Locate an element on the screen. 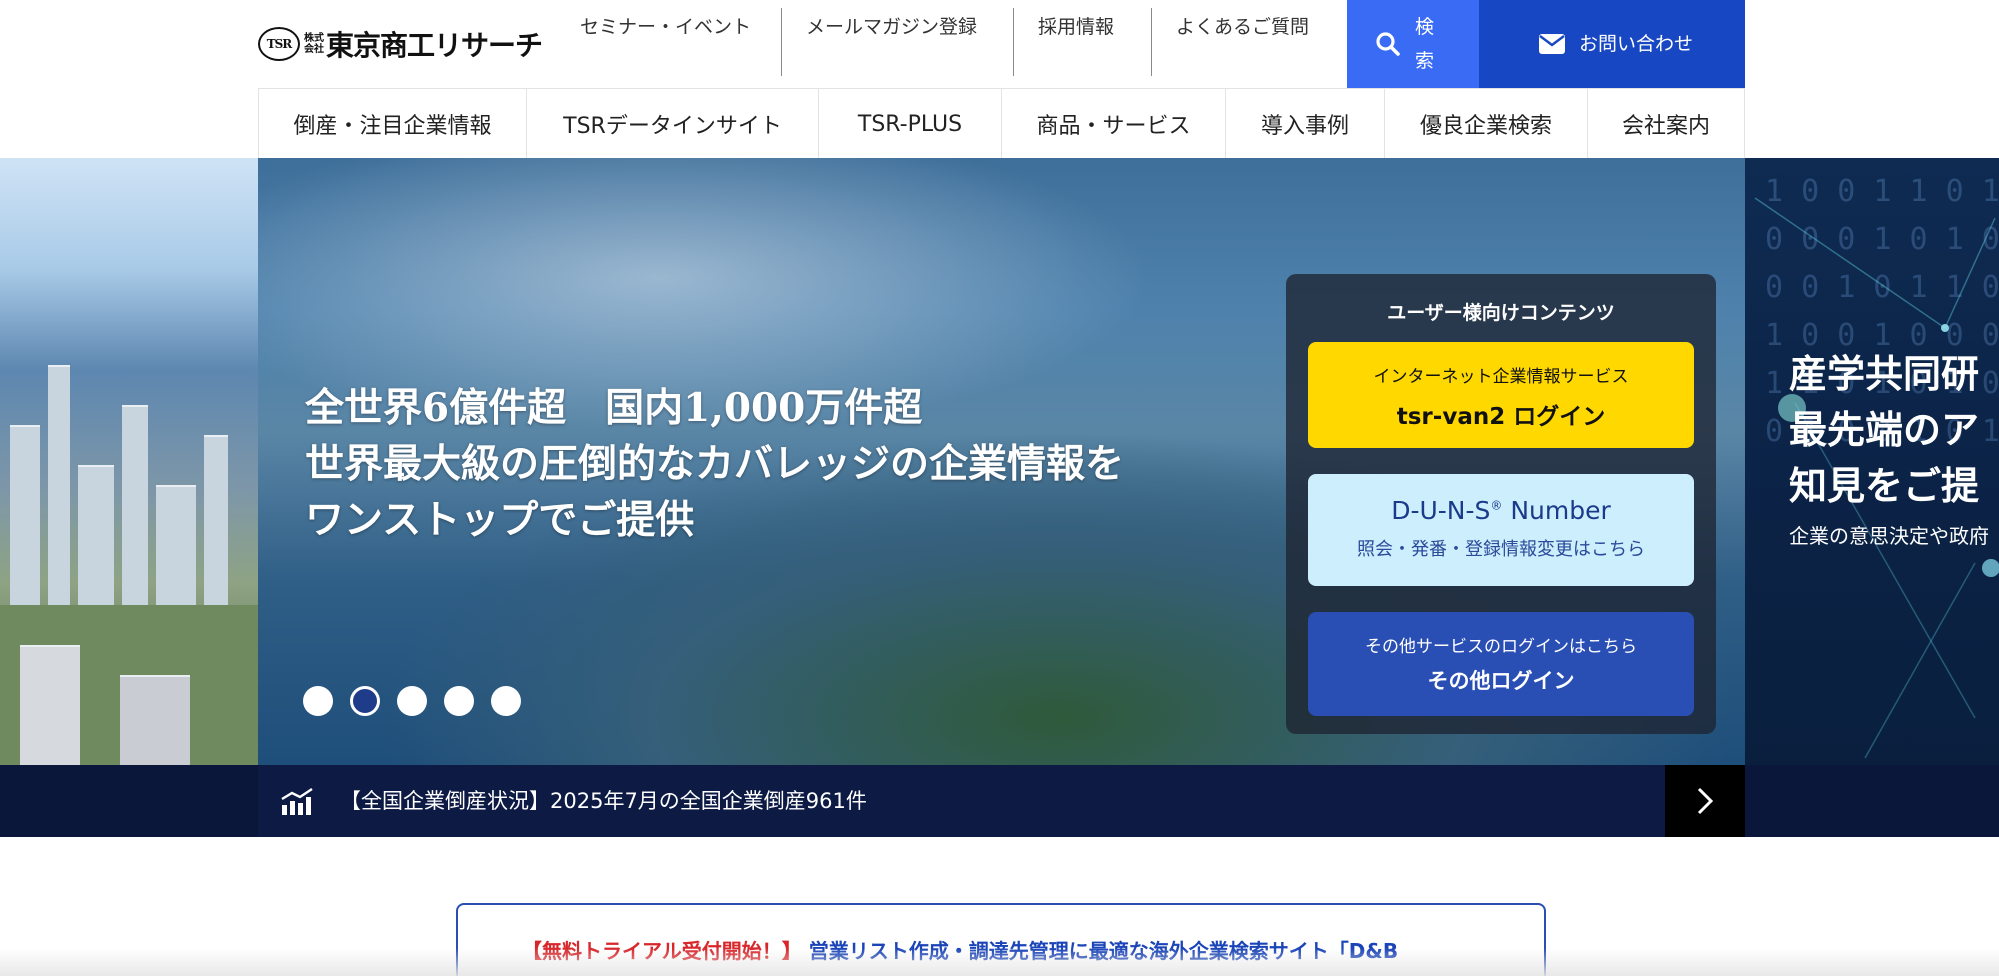 This screenshot has width=1999, height=976. carousel-pagination is located at coordinates (420, 701).